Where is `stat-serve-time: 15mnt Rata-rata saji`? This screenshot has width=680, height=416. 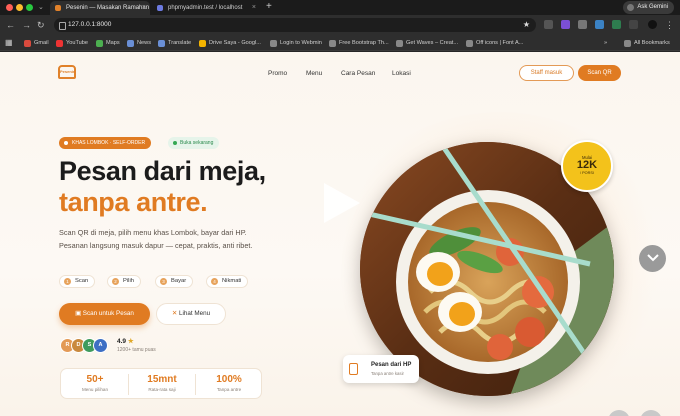 stat-serve-time: 15mnt Rata-rata saji is located at coordinates (162, 383).